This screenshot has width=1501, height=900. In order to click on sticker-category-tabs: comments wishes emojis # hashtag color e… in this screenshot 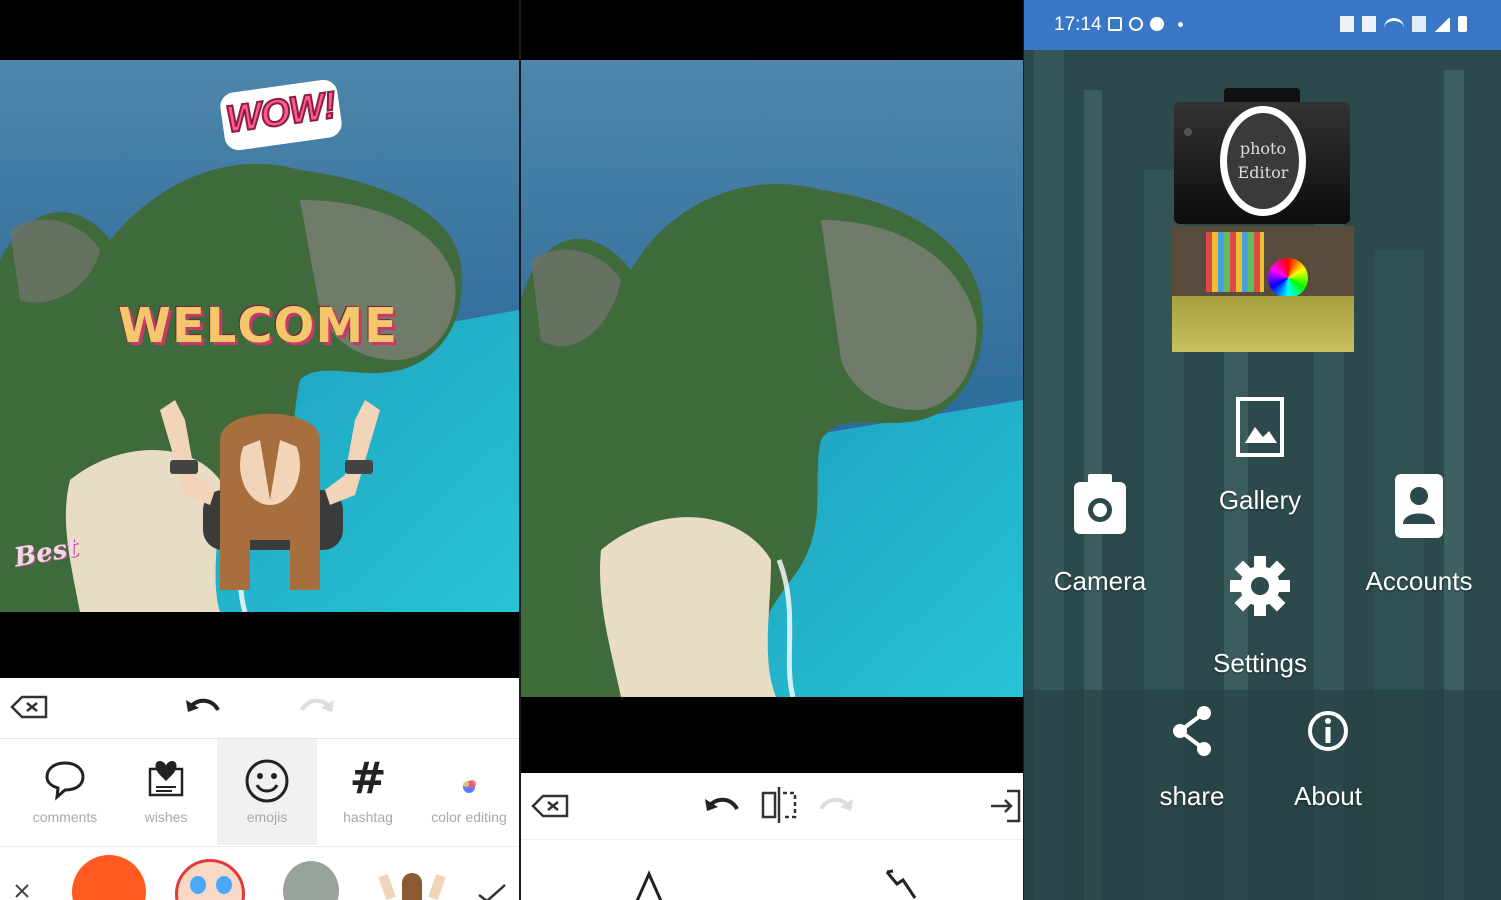, I will do `click(259, 792)`.